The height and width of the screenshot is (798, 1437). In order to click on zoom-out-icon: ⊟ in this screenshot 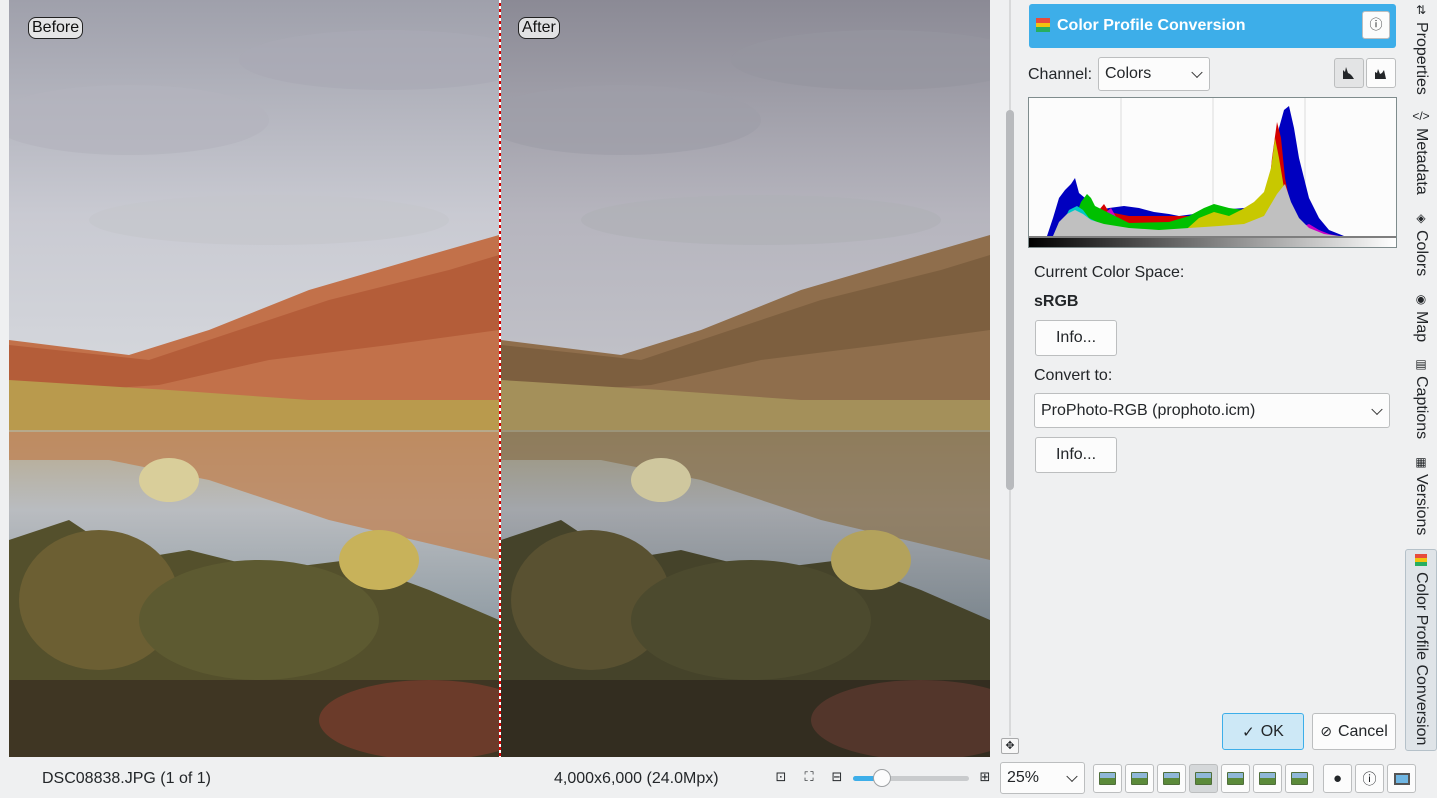, I will do `click(837, 777)`.